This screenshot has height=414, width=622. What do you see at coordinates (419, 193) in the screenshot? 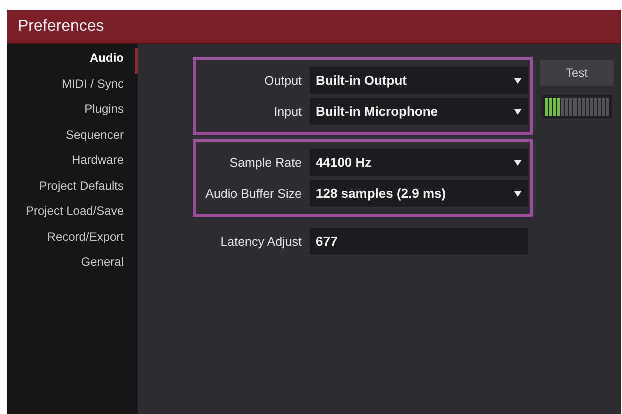
I see `dropdown: 128 samples (2.9 ms)` at bounding box center [419, 193].